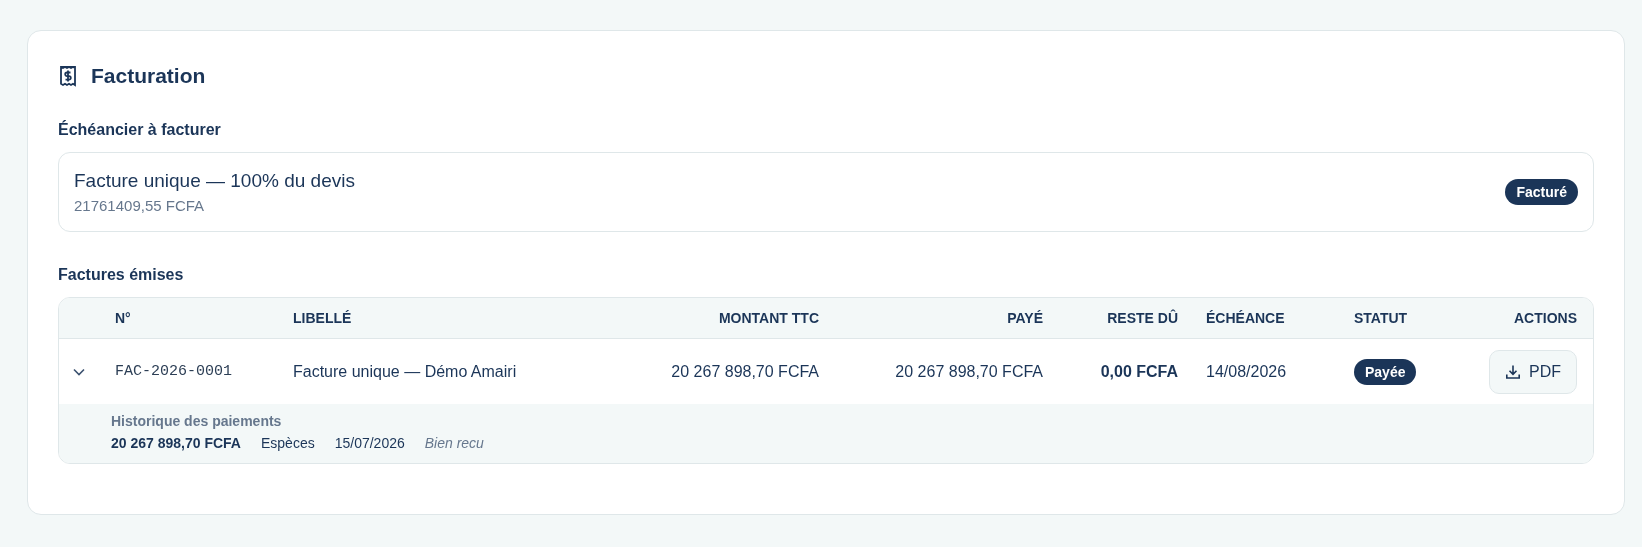 Image resolution: width=1642 pixels, height=547 pixels. I want to click on subsection-heading: Factures émises, so click(121, 275).